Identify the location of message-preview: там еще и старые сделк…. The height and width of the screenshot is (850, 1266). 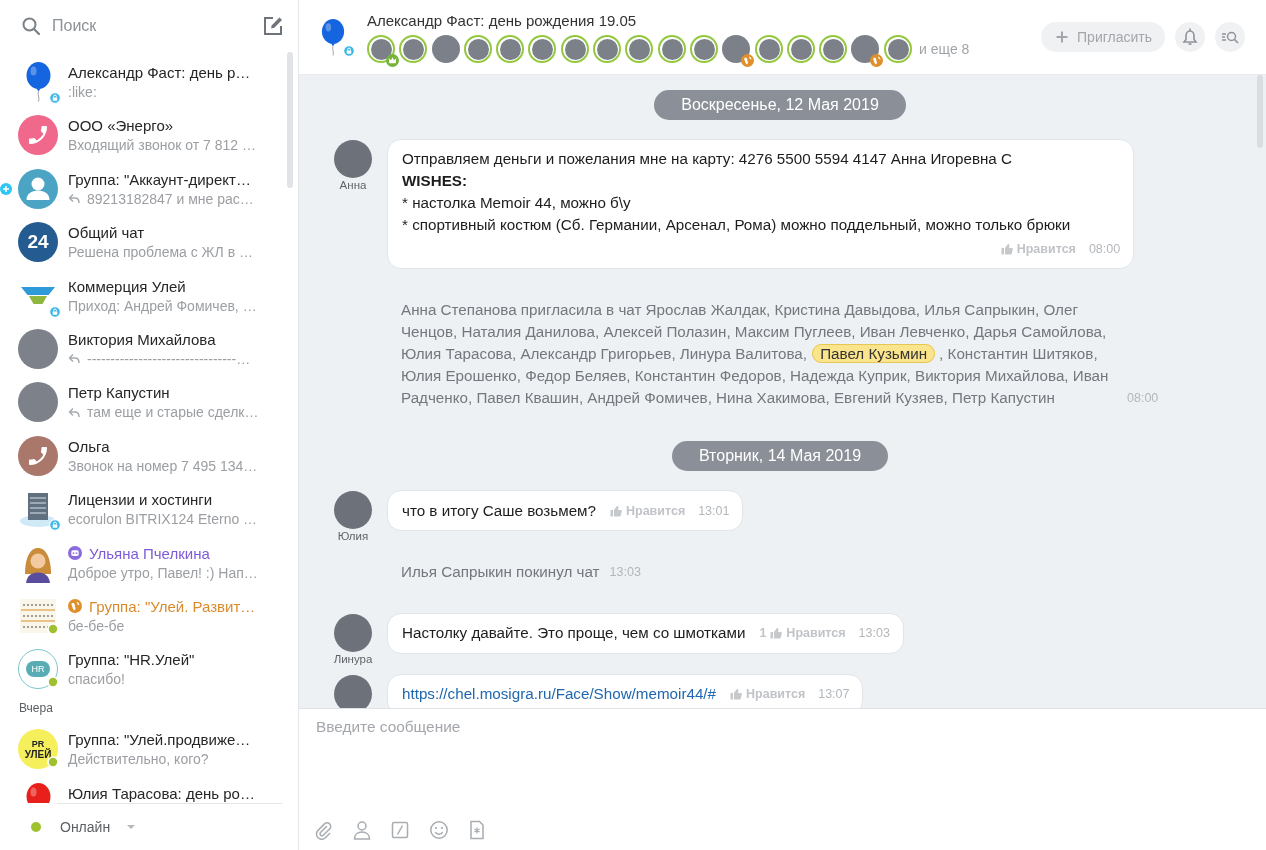
(173, 412).